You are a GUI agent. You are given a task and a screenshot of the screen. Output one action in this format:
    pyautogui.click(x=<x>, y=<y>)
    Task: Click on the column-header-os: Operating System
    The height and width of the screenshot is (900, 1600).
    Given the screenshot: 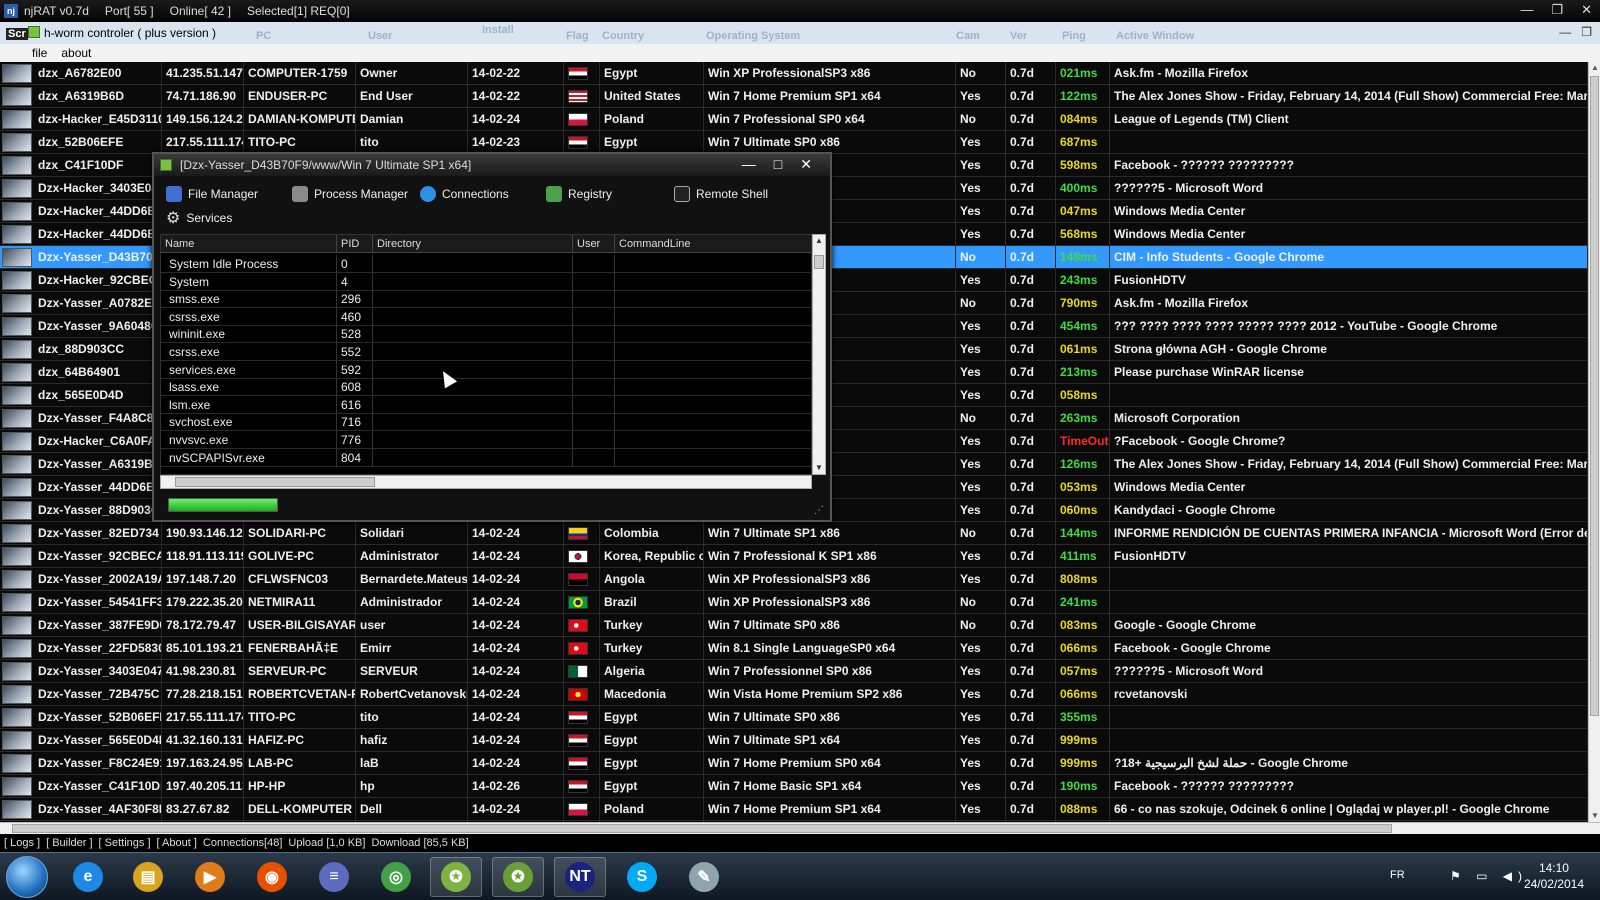 What is the action you would take?
    pyautogui.click(x=753, y=36)
    